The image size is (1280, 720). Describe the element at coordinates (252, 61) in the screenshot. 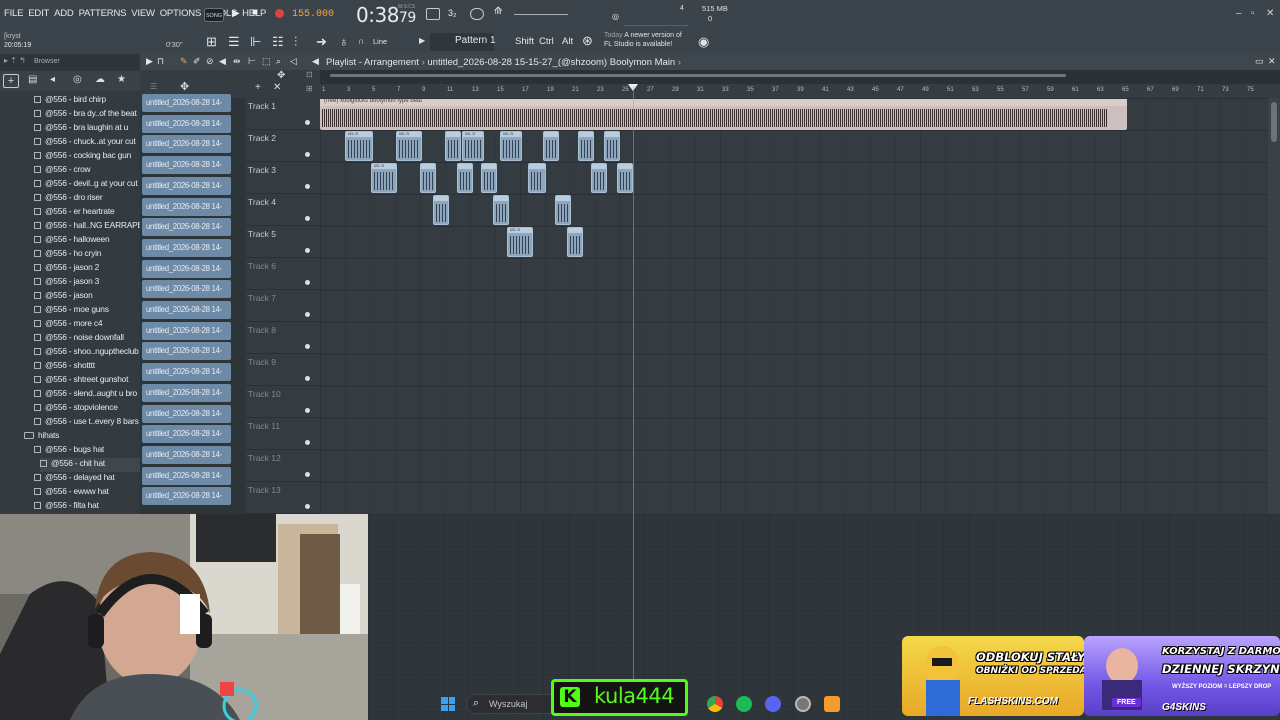

I see `slice-tool-icon: ⊢` at that location.